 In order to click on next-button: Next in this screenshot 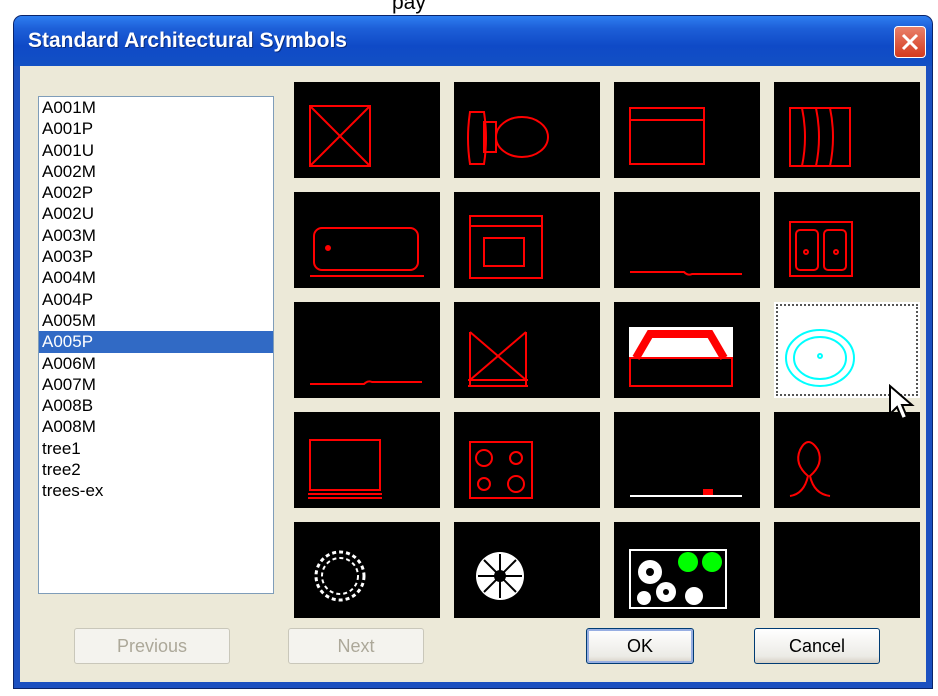, I will do `click(356, 646)`.